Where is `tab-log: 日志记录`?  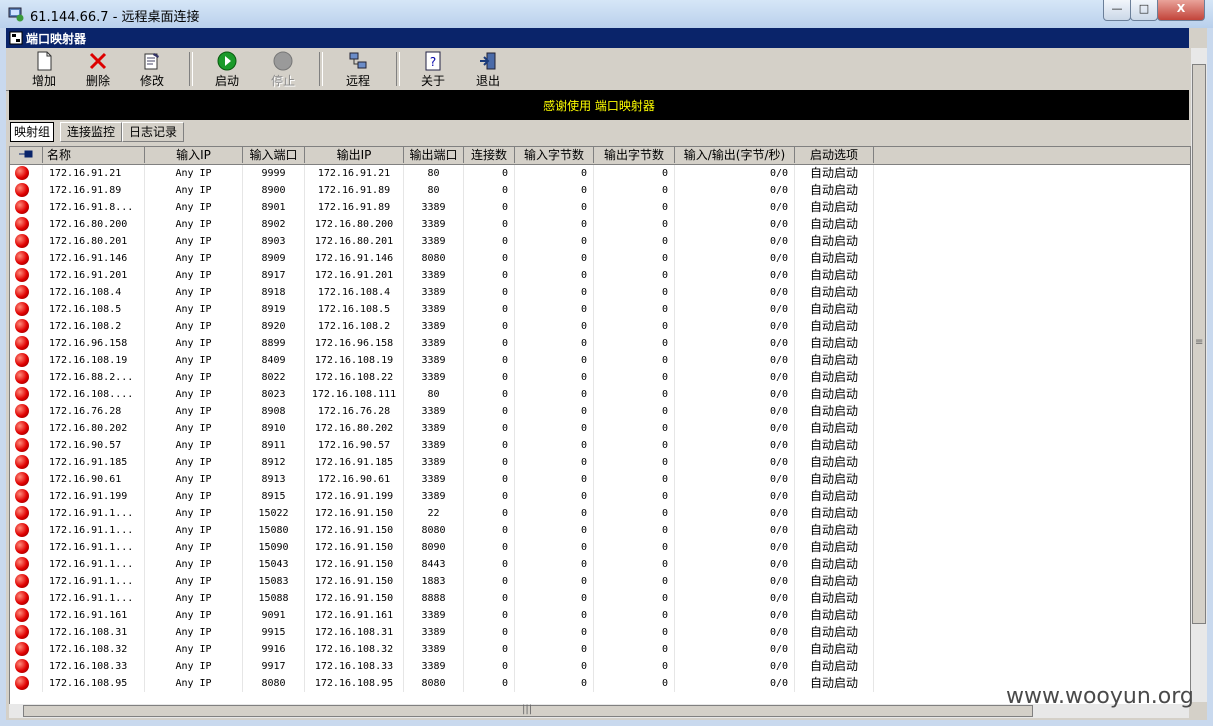
tab-log: 日志记录 is located at coordinates (153, 132).